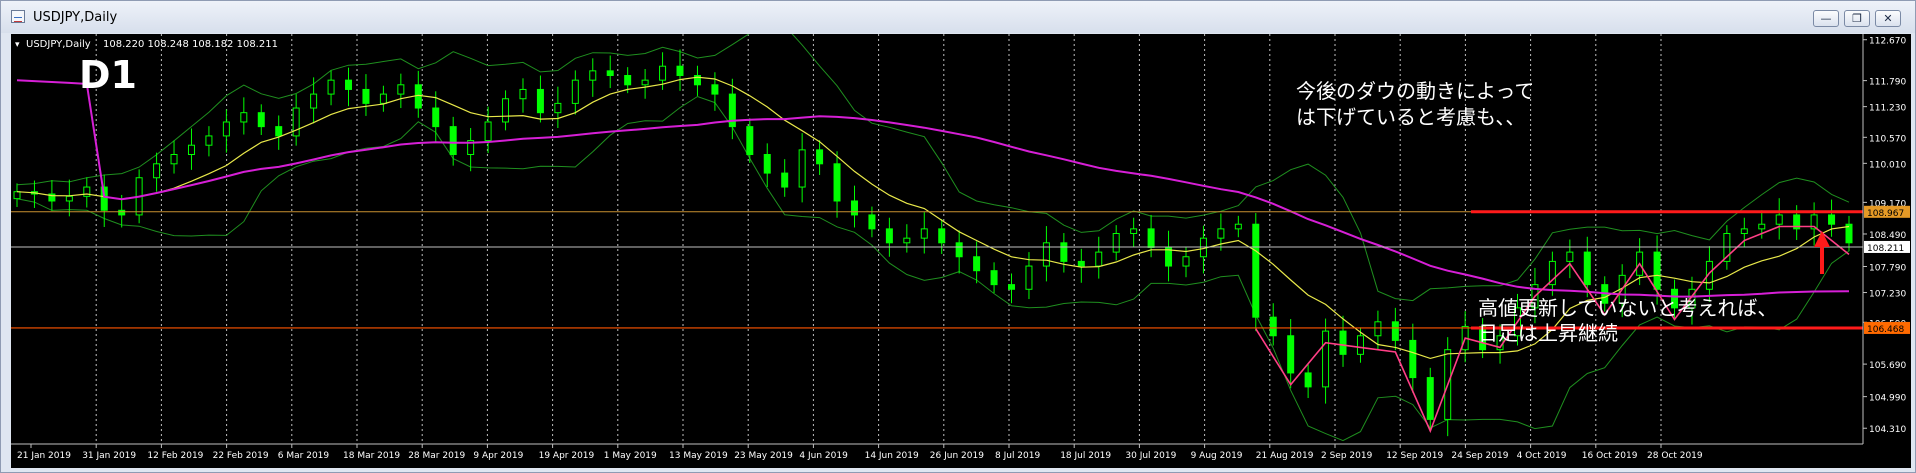 This screenshot has height=473, width=1916. I want to click on time-tick-label: 2 Sep 2019, so click(1347, 456).